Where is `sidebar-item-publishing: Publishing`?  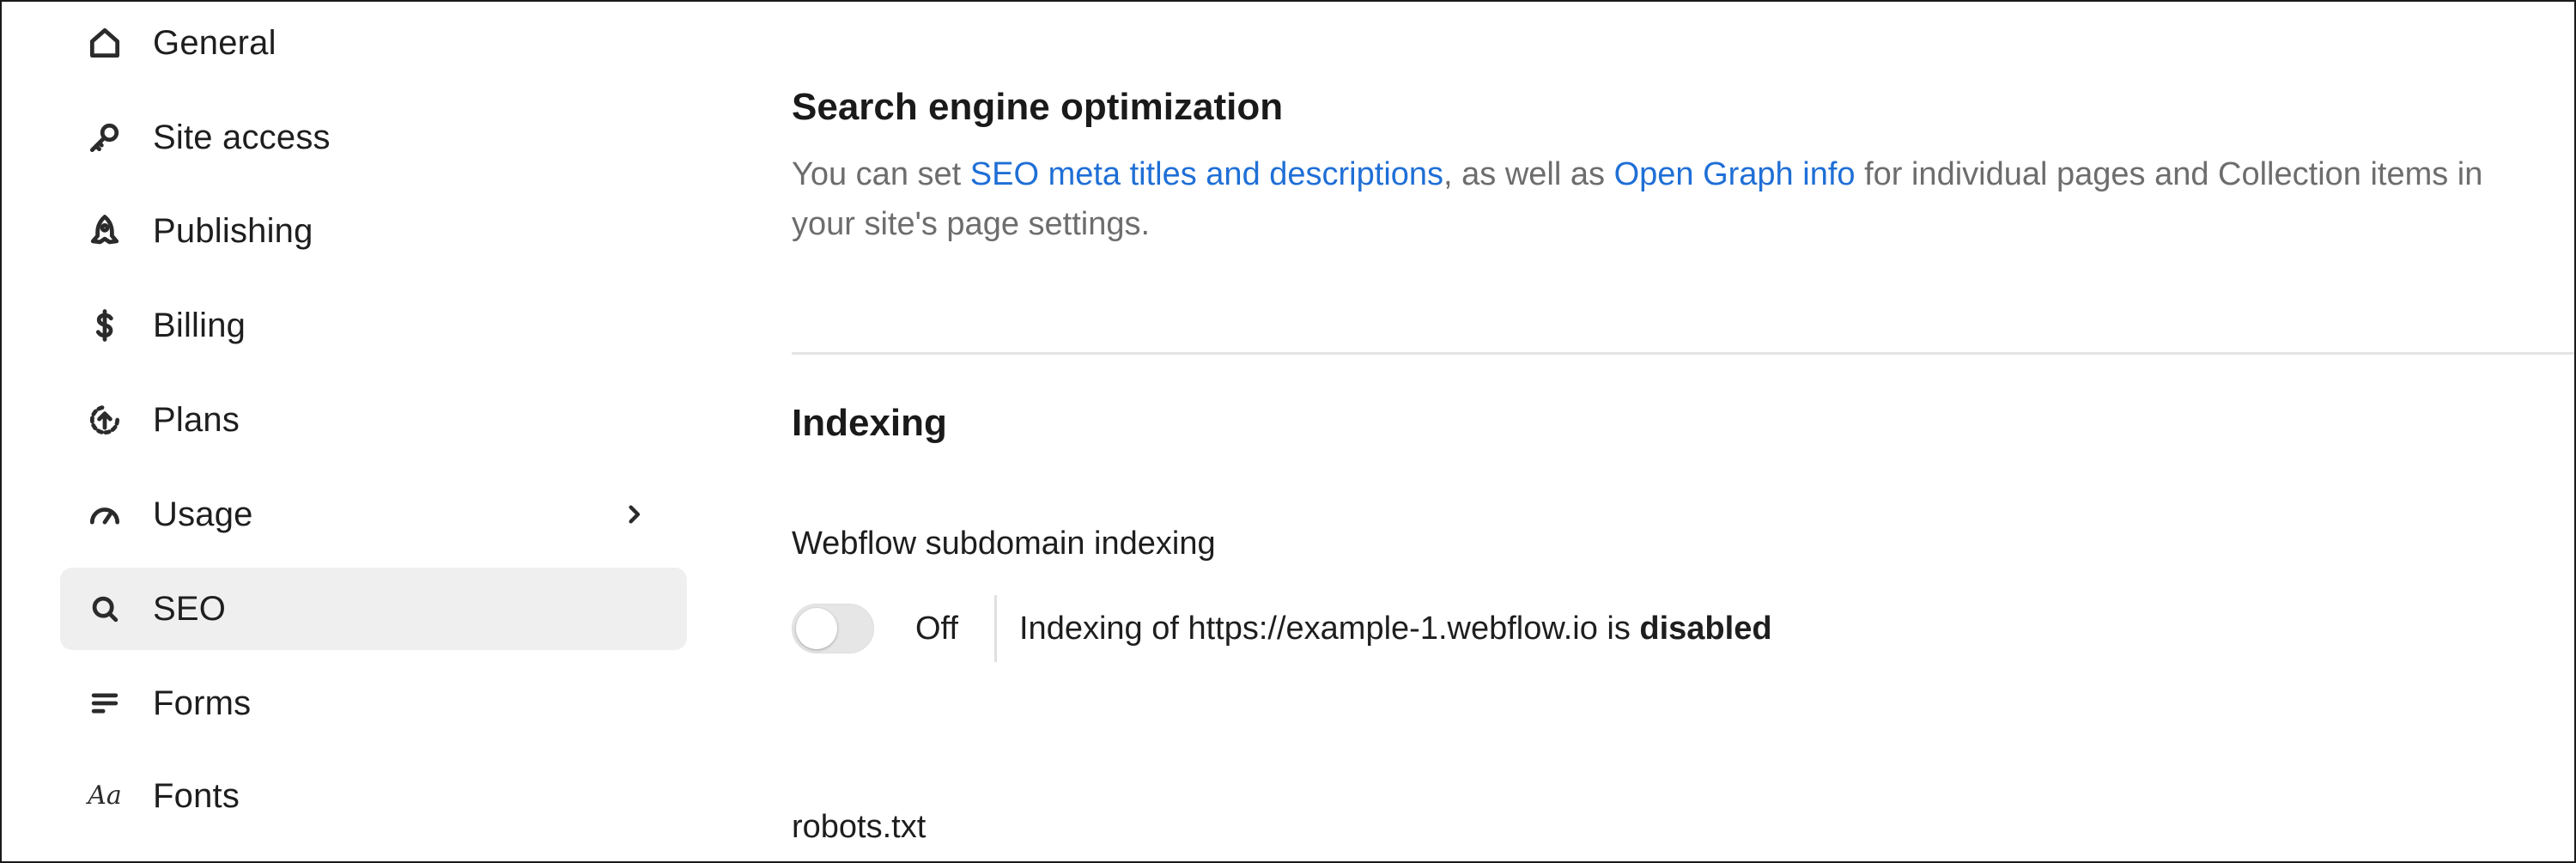 sidebar-item-publishing: Publishing is located at coordinates (374, 231).